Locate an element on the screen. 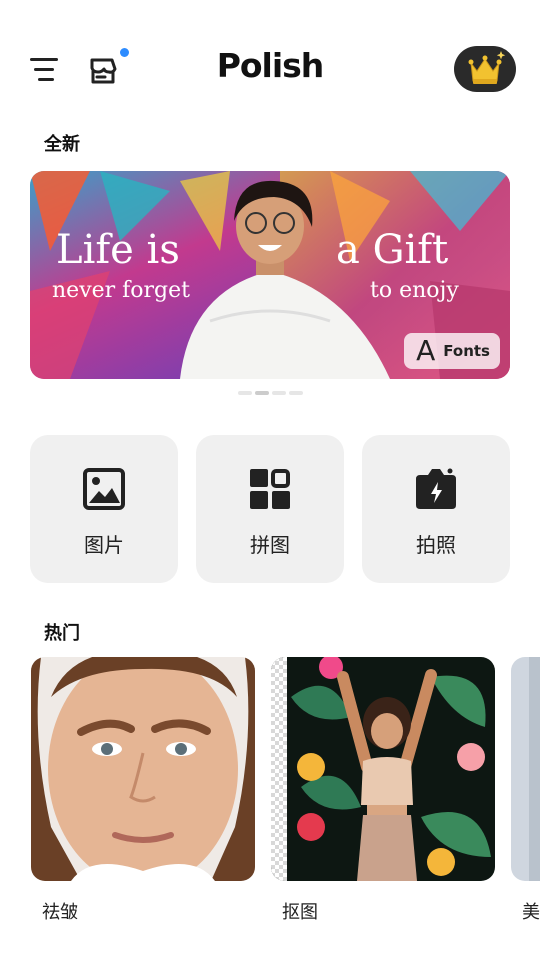  fonts-tag-label: Fonts is located at coordinates (466, 351).